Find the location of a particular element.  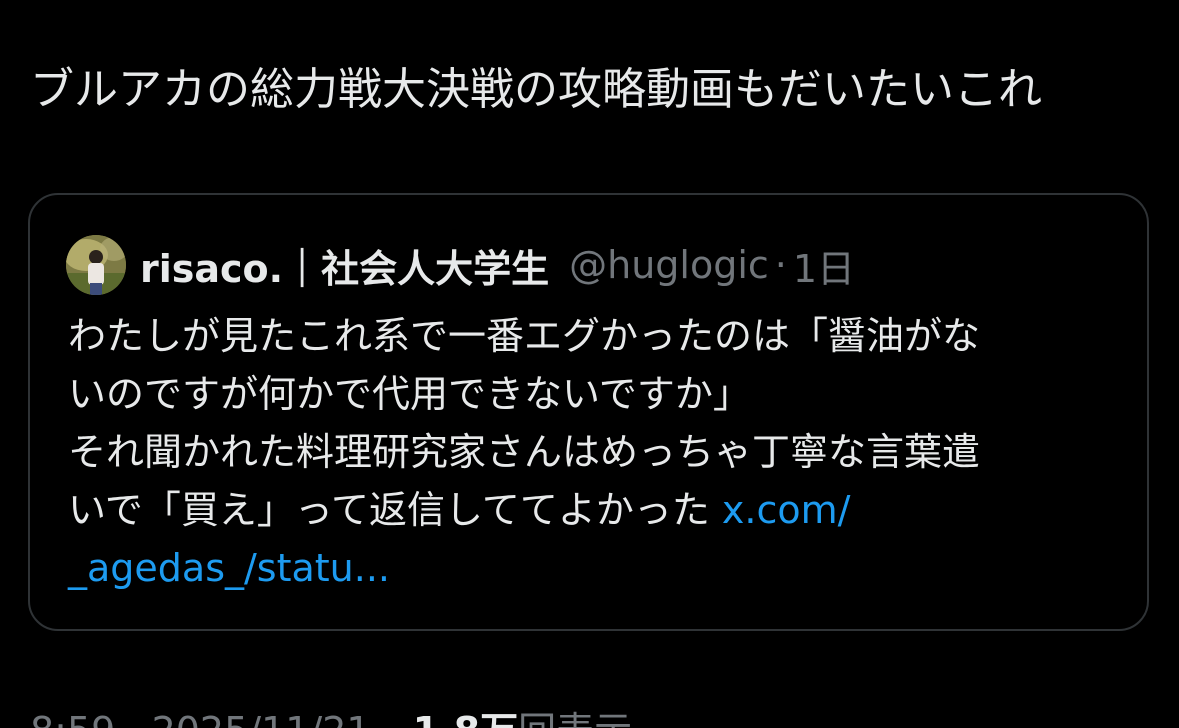

tweet-text: ブルアカの総力戦大決戦の攻略動画もだいたいこれ is located at coordinates (536, 89).